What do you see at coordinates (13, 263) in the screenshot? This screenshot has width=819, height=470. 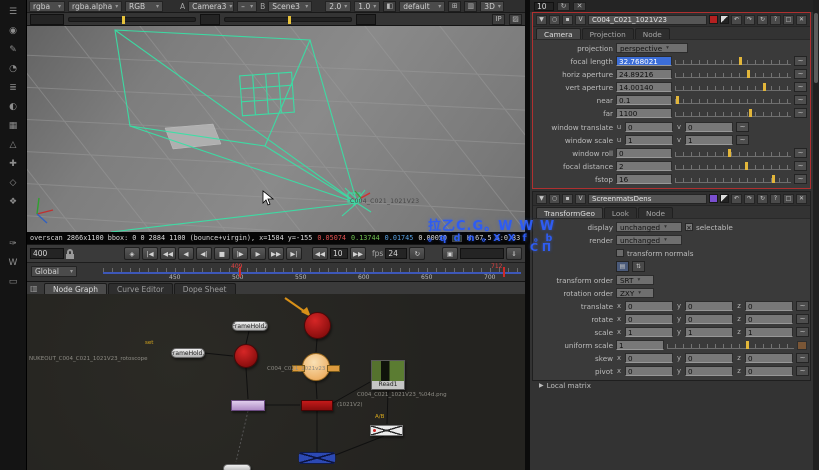 I see `particles-icon: W` at bounding box center [13, 263].